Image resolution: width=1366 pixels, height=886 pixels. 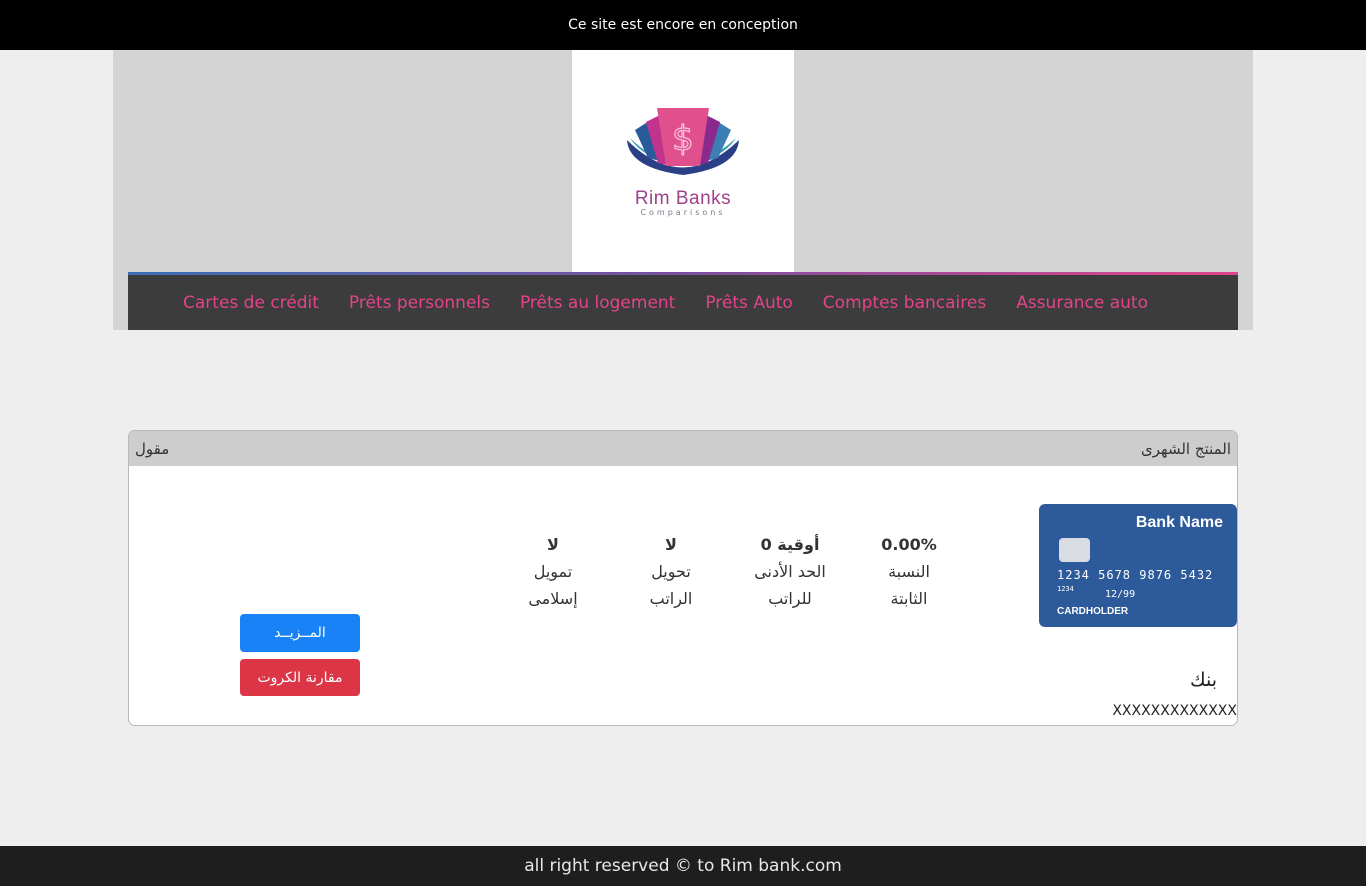 What do you see at coordinates (419, 303) in the screenshot?
I see `nav-item-prets-personnels: Prêts personnels` at bounding box center [419, 303].